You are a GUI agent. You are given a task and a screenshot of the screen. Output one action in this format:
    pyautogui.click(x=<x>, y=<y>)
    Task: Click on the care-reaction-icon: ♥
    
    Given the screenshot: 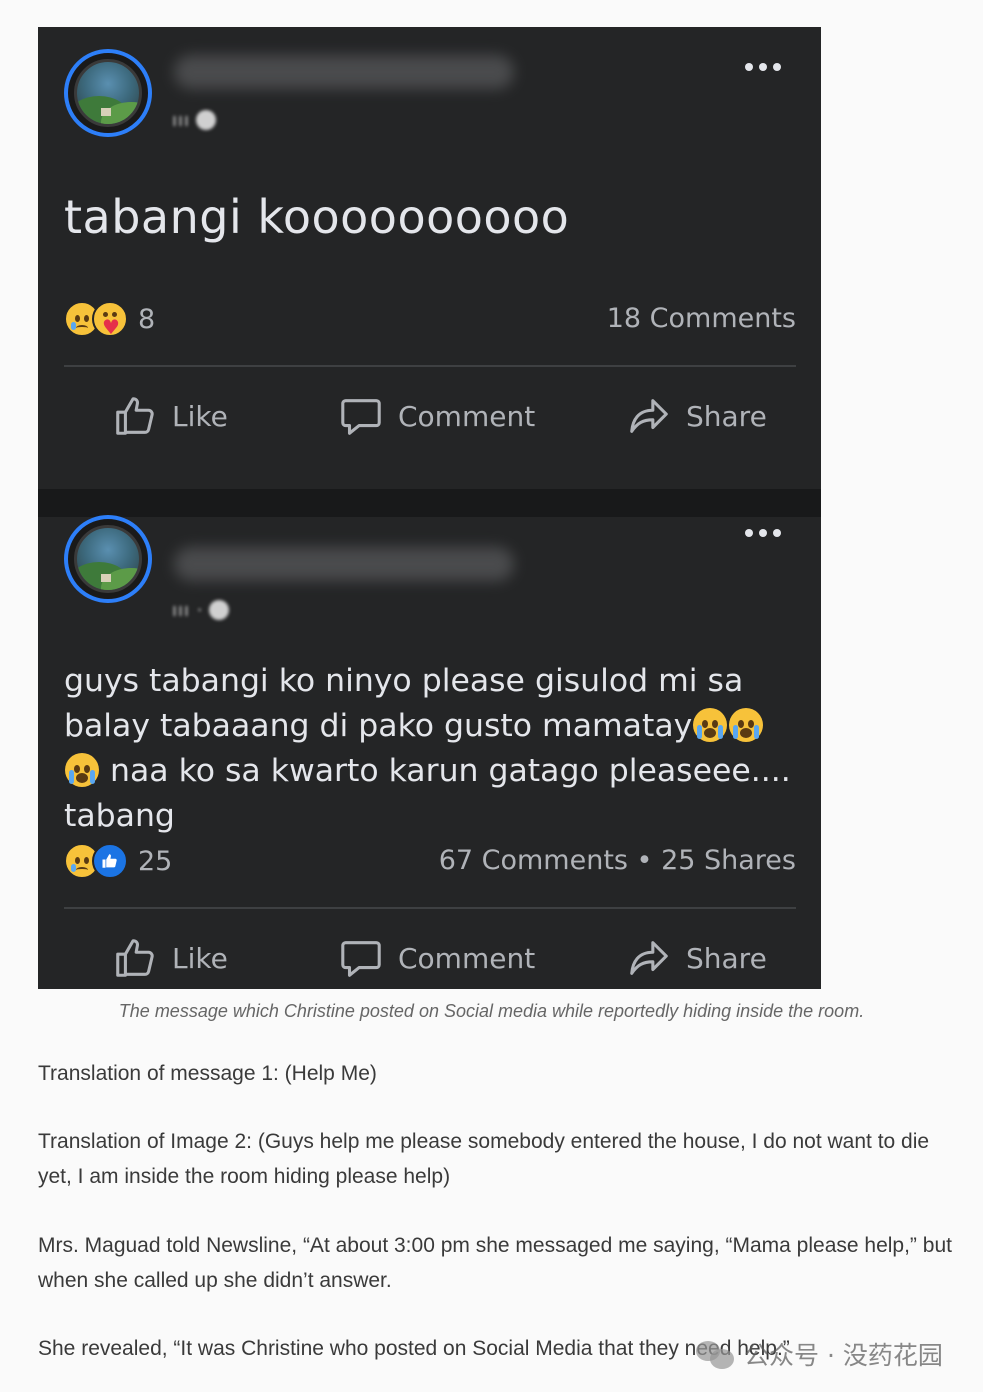 What is the action you would take?
    pyautogui.click(x=110, y=319)
    